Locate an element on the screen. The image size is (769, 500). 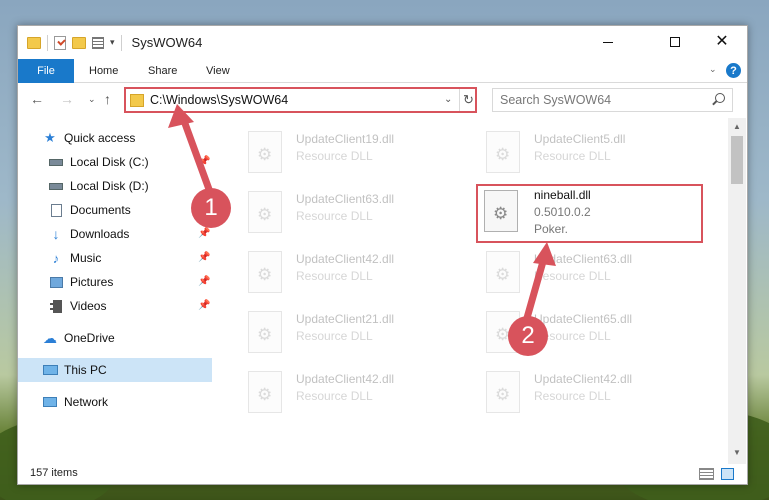
tab-file: File is located at coordinates (46, 71).